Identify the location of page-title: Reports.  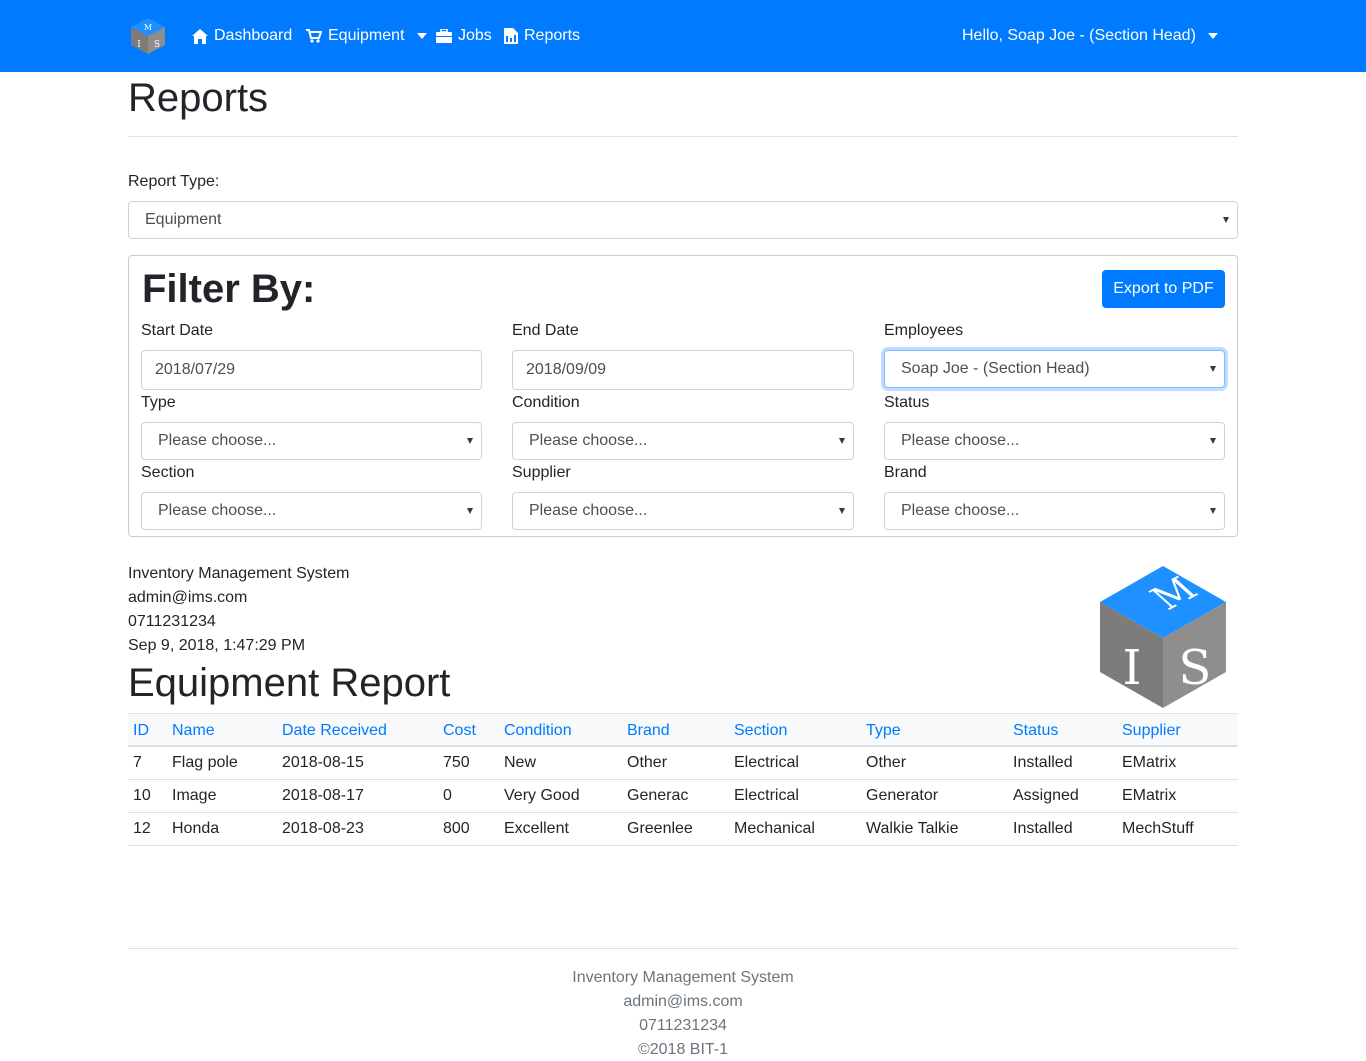
(198, 98).